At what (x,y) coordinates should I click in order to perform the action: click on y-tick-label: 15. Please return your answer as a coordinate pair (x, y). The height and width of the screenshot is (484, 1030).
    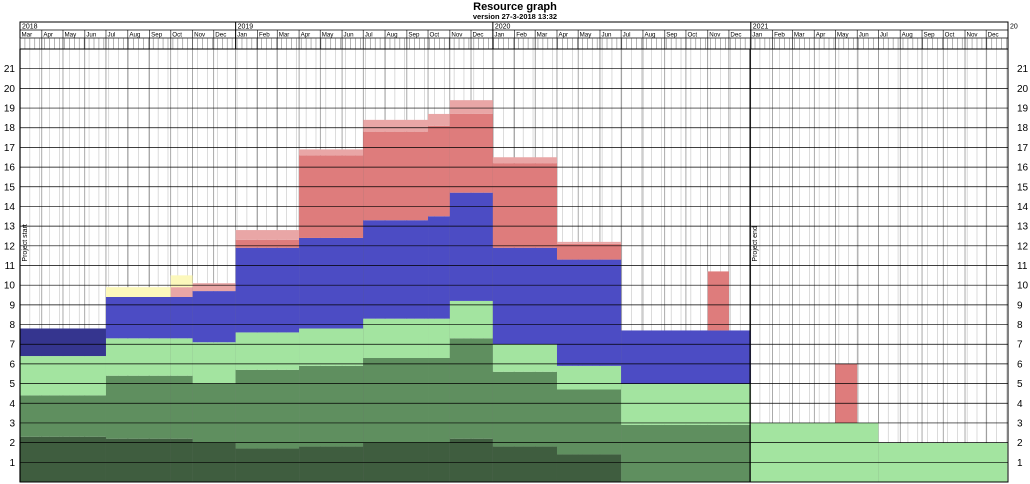
    Looking at the image, I should click on (10, 187).